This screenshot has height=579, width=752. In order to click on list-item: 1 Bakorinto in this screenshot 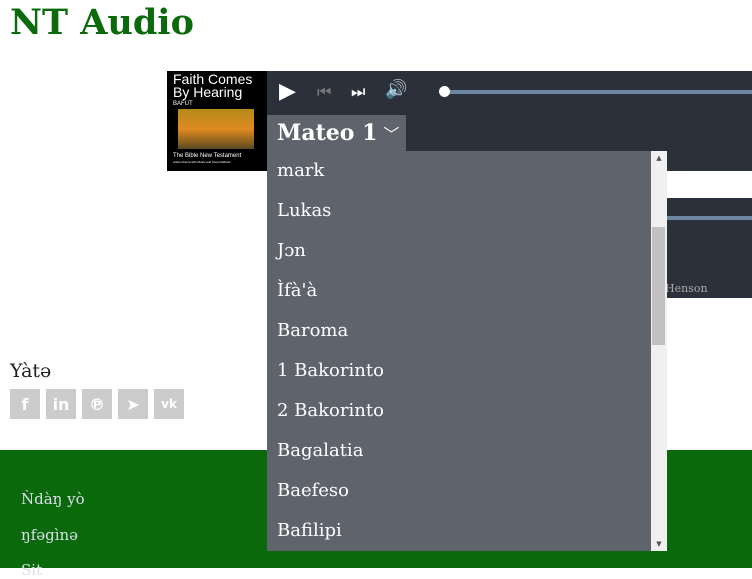, I will do `click(467, 371)`.